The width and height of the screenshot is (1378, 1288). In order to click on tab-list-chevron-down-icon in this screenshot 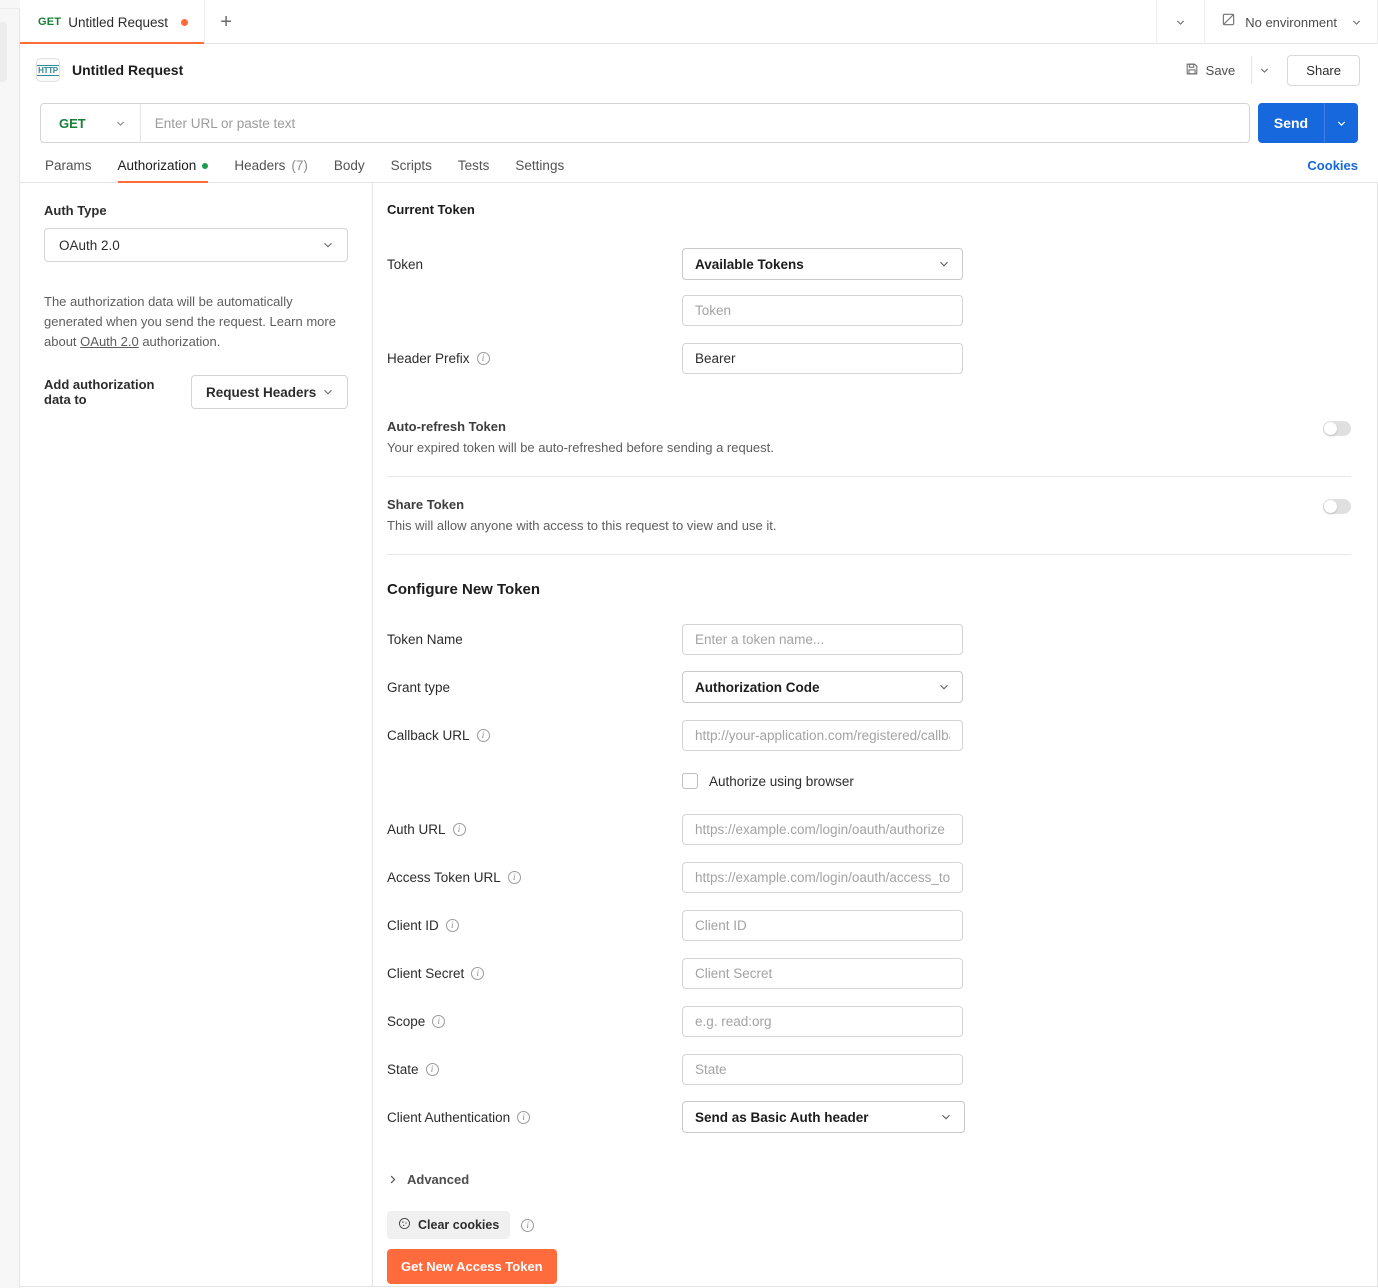, I will do `click(1180, 22)`.